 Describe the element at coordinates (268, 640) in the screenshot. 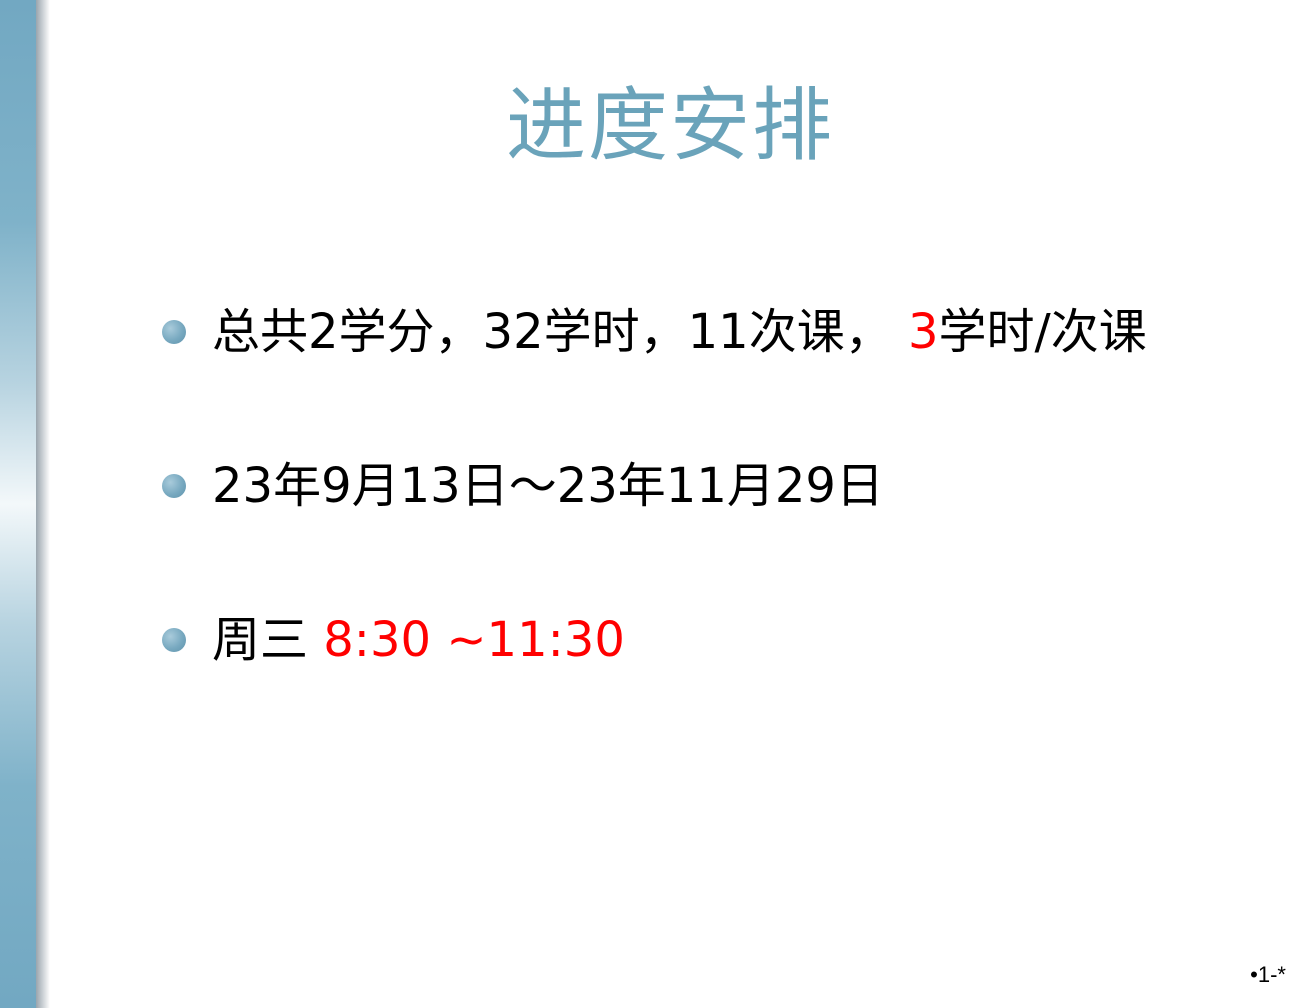

I see `bullet-text-segment: 周三` at that location.